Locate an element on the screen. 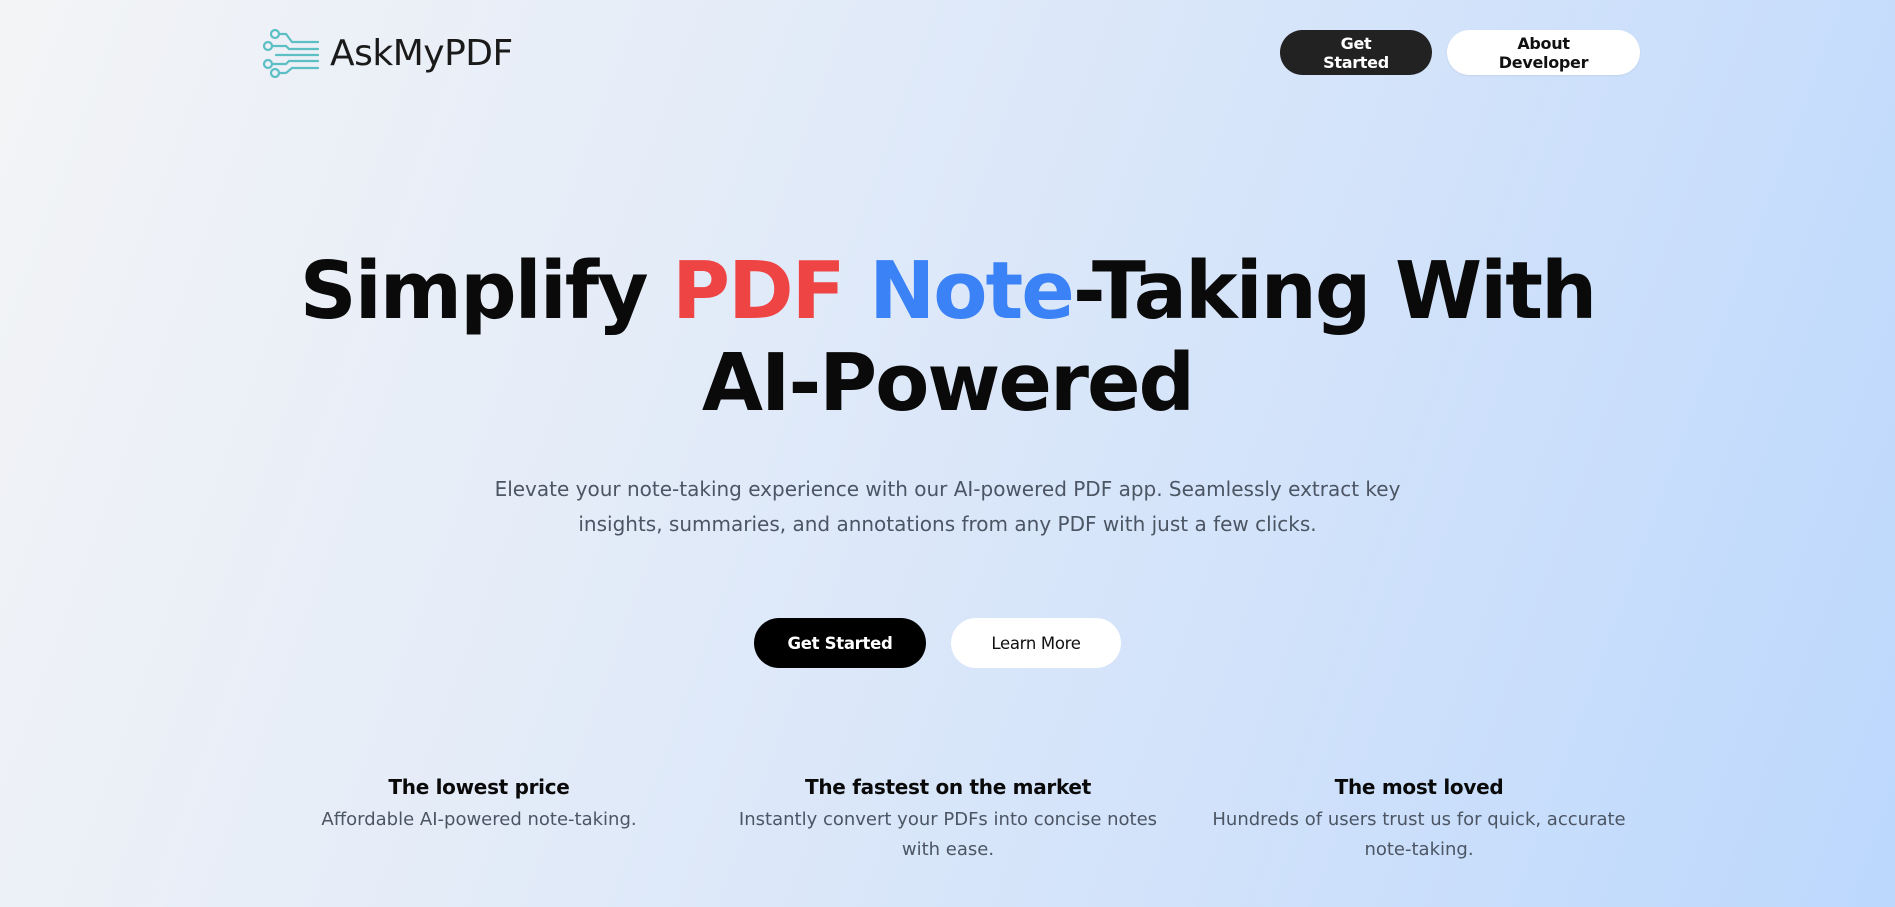 This screenshot has width=1895, height=907. circuit-lines-icon is located at coordinates (291, 53).